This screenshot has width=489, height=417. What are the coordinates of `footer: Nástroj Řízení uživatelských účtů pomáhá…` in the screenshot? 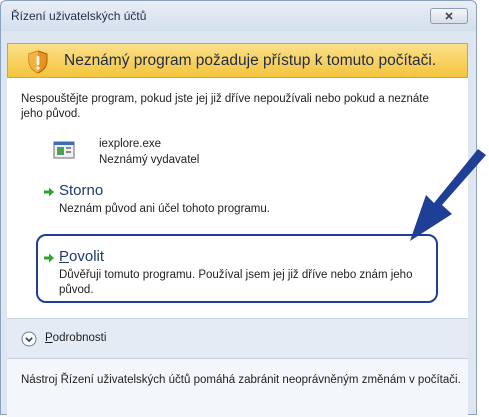 It's located at (237, 387).